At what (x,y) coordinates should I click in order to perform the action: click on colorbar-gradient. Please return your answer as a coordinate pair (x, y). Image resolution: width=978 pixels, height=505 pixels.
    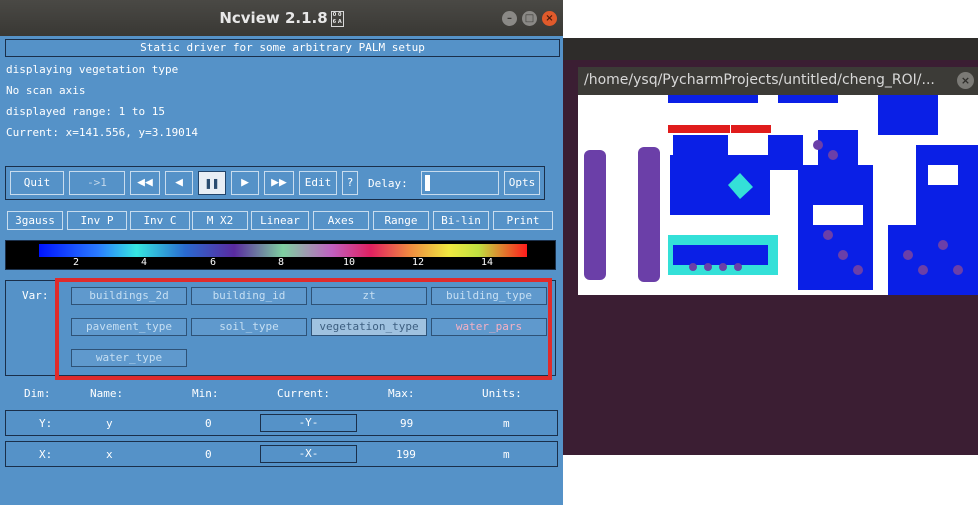
    Looking at the image, I should click on (283, 250).